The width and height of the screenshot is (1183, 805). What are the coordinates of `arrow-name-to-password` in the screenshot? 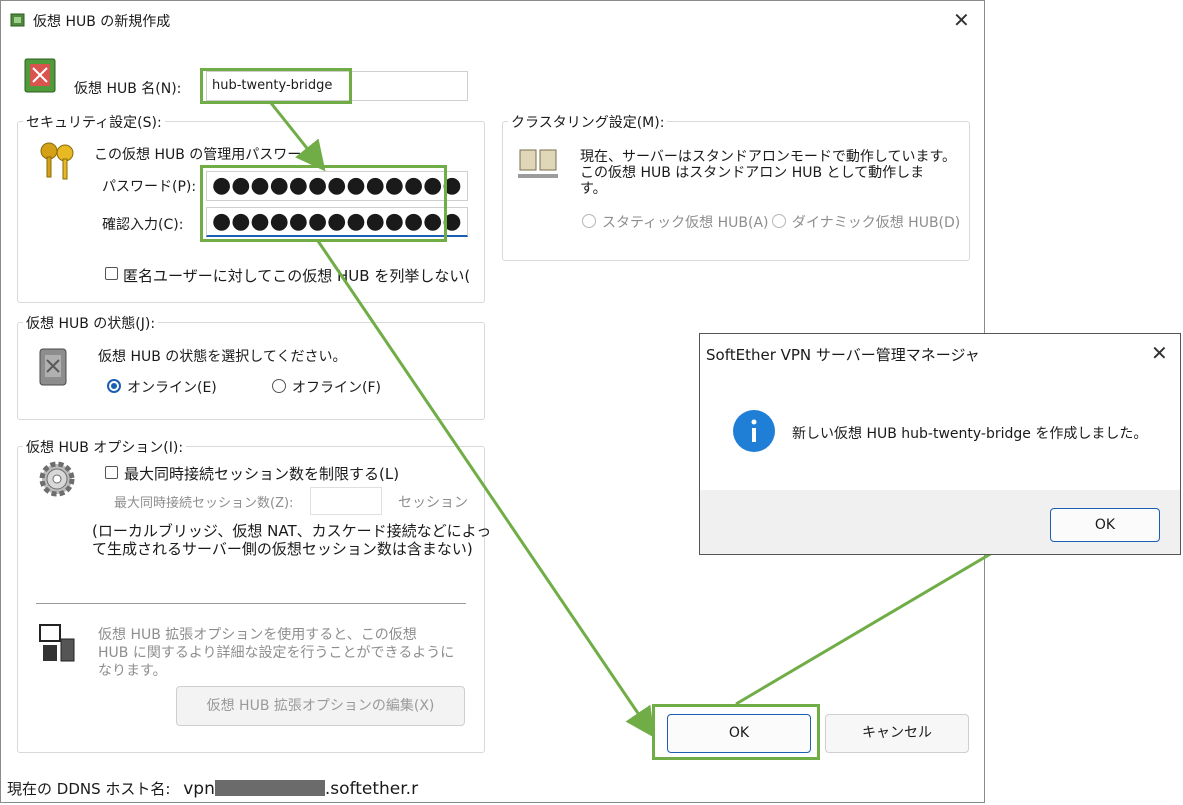 It's located at (297, 137).